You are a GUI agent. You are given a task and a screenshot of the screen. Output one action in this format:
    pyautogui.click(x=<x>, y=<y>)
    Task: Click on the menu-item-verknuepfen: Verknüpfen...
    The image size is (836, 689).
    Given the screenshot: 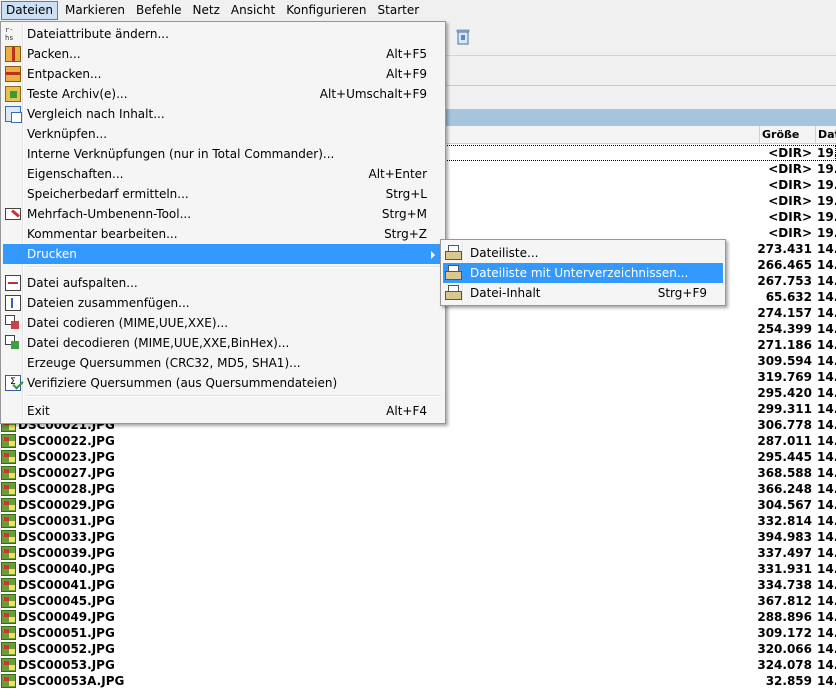 What is the action you would take?
    pyautogui.click(x=223, y=134)
    